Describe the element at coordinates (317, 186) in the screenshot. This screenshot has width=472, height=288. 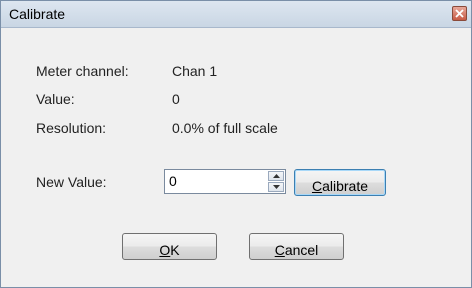
I see `calibrate-mnemonic: C` at that location.